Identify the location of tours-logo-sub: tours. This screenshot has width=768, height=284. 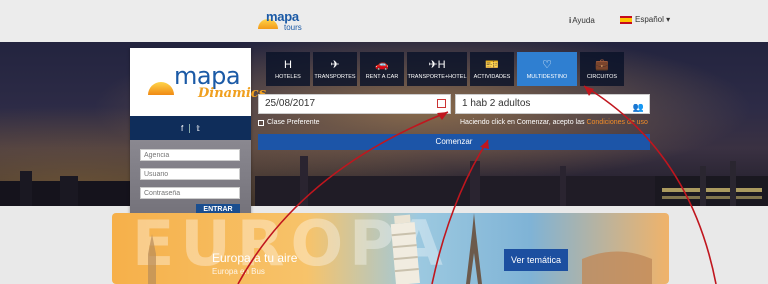
(293, 27).